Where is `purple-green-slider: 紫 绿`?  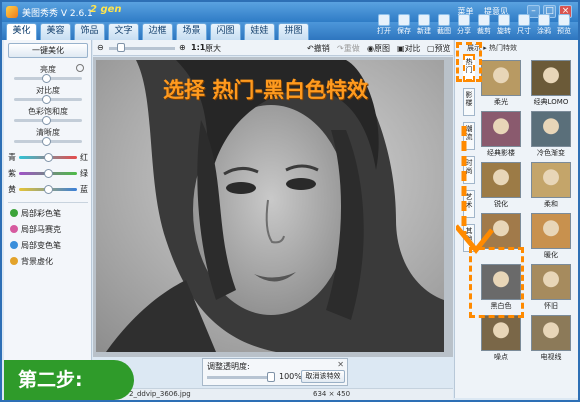
purple-green-slider: 紫 绿 is located at coordinates (49, 173).